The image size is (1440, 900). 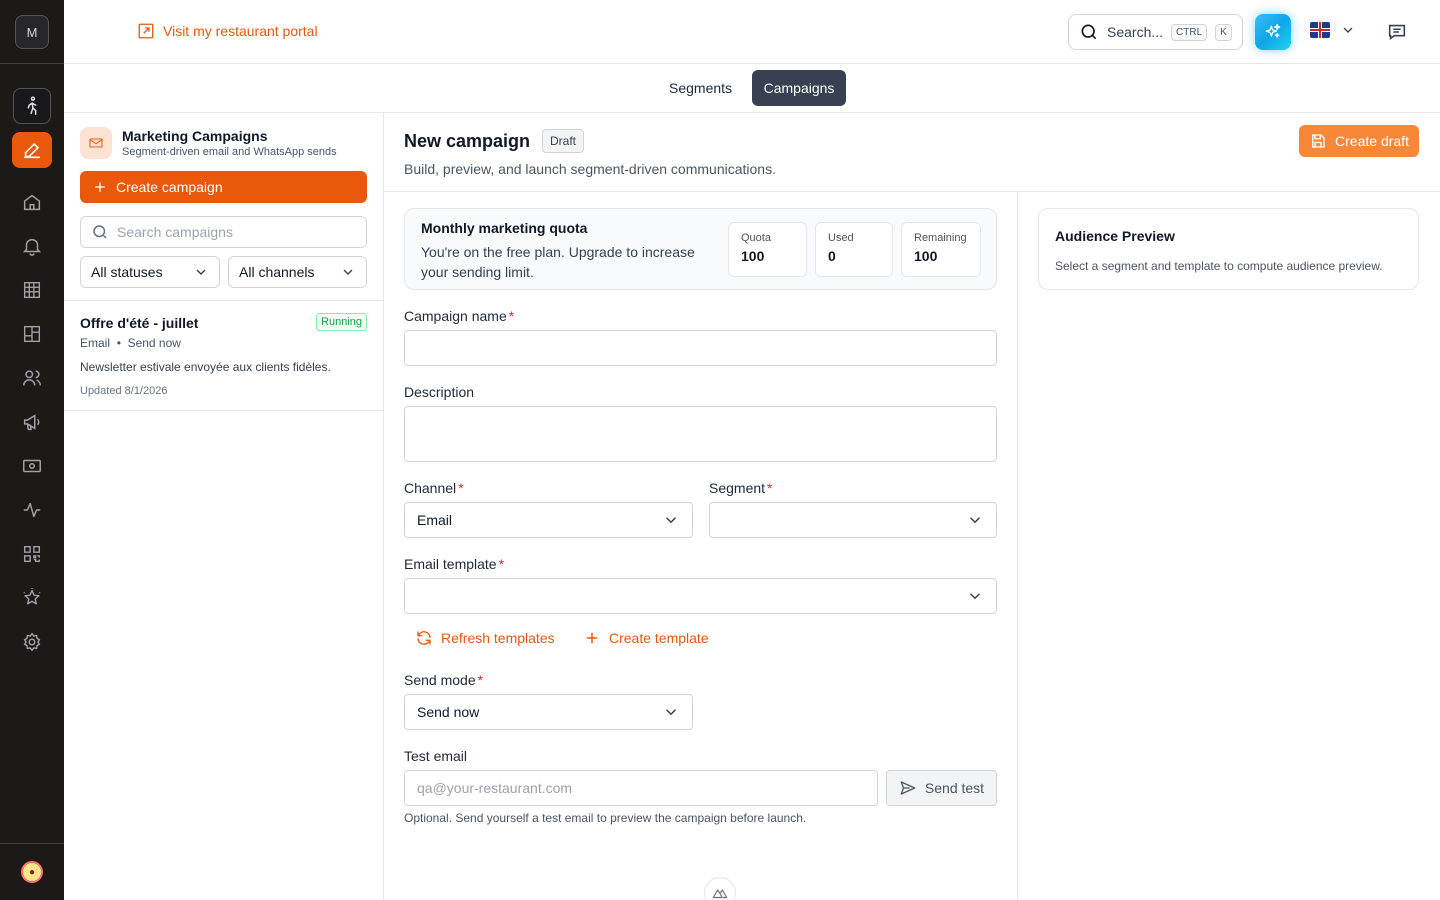 What do you see at coordinates (1359, 141) in the screenshot?
I see `create-draft-button: Create draft` at bounding box center [1359, 141].